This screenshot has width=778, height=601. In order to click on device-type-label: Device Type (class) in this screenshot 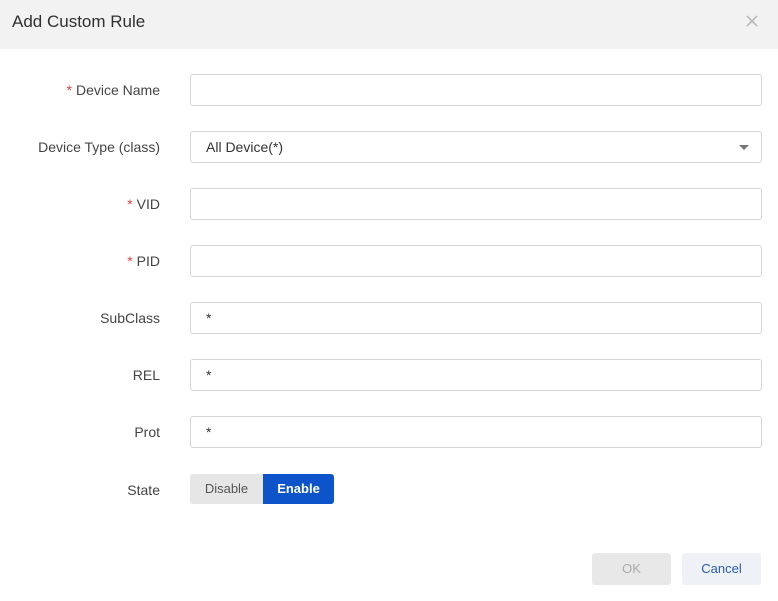, I will do `click(99, 147)`.